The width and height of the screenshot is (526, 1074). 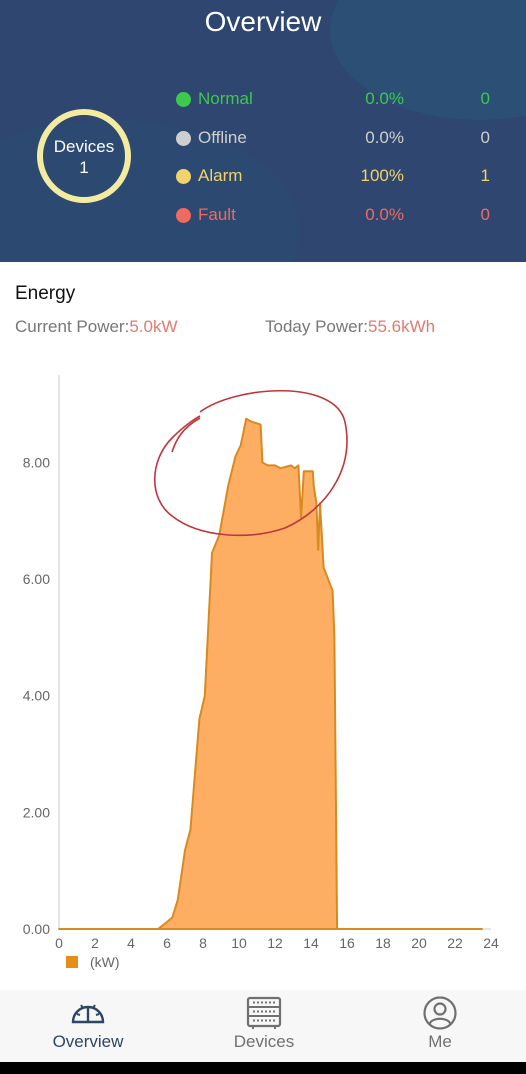 I want to click on x-tick-label: 20, so click(x=419, y=943).